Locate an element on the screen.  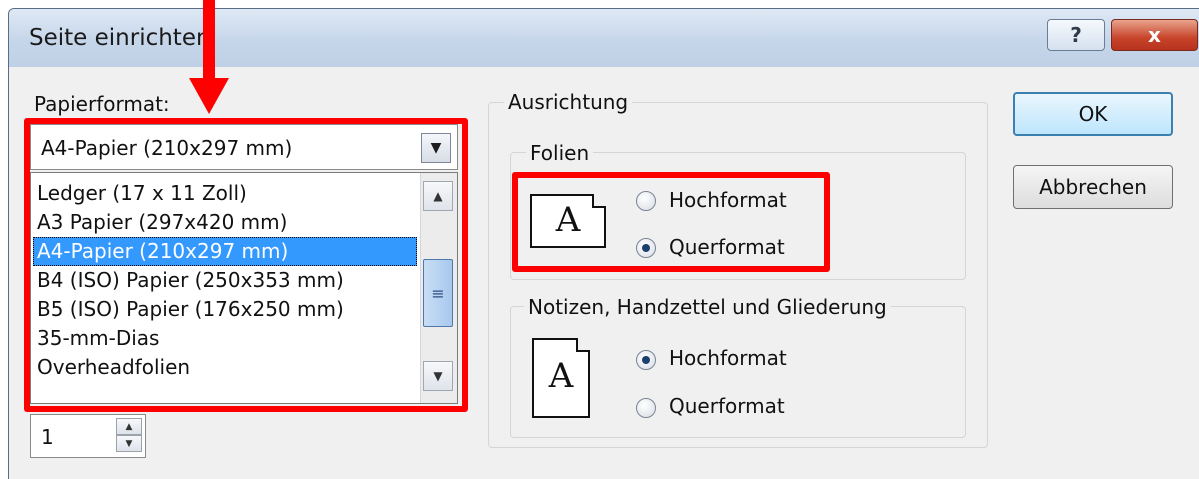
title-bar: Seite einrichten ? x is located at coordinates (604, 38).